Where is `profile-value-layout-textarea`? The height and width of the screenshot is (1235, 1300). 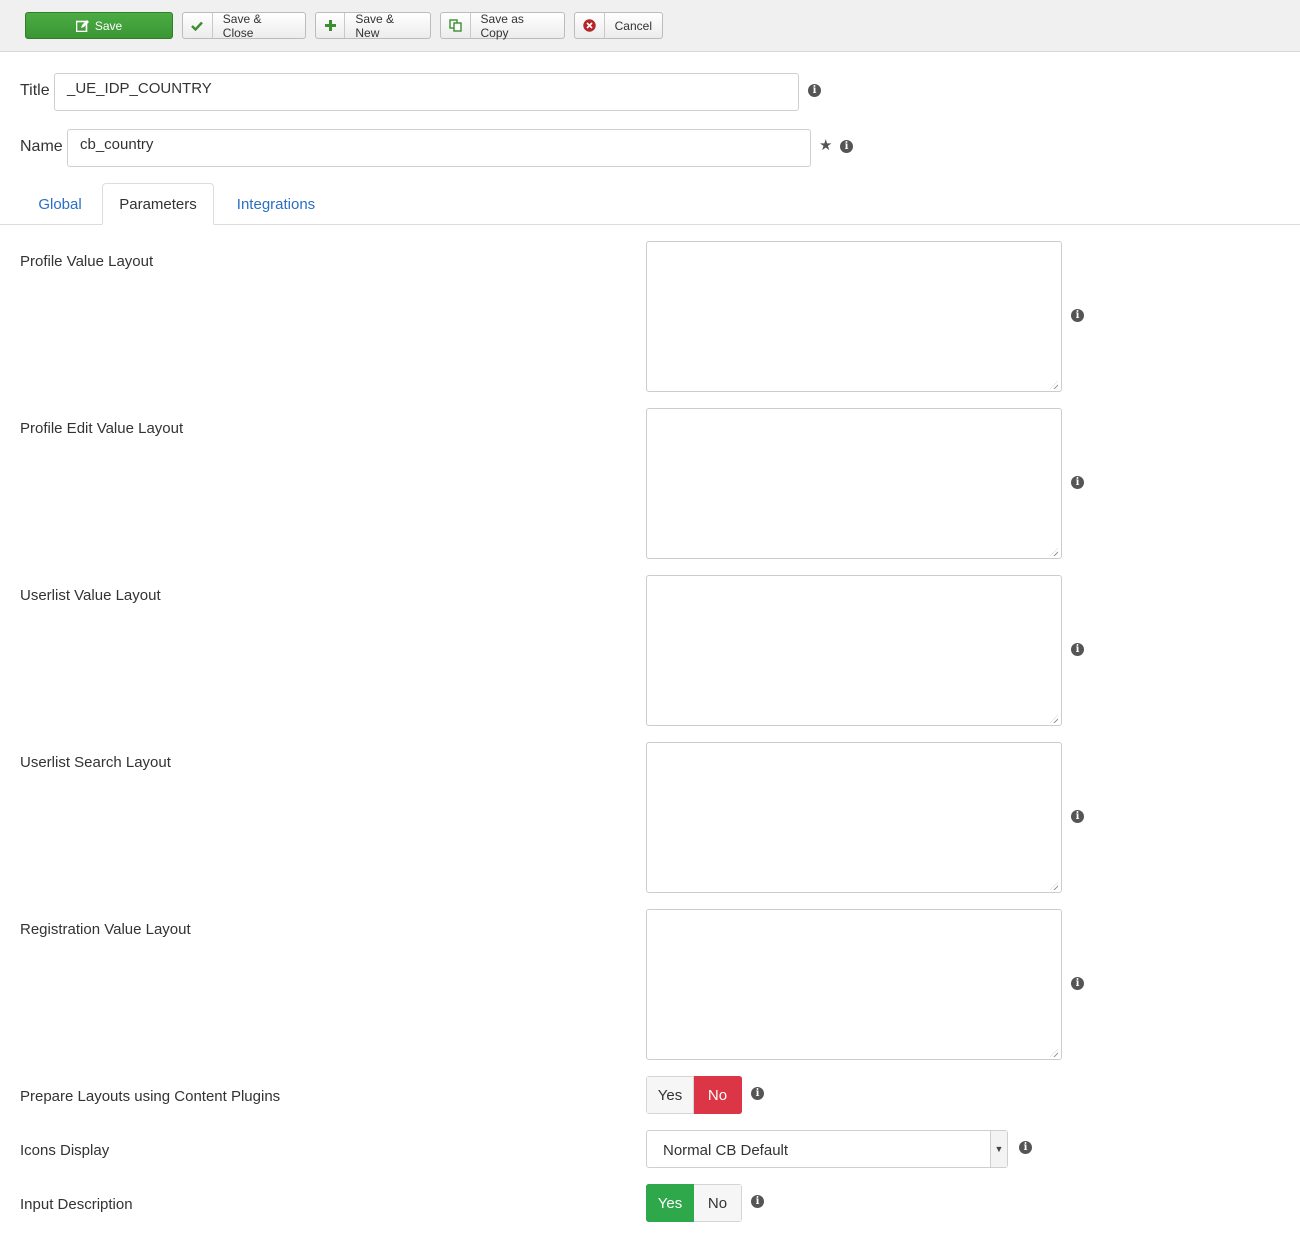
profile-value-layout-textarea is located at coordinates (854, 316).